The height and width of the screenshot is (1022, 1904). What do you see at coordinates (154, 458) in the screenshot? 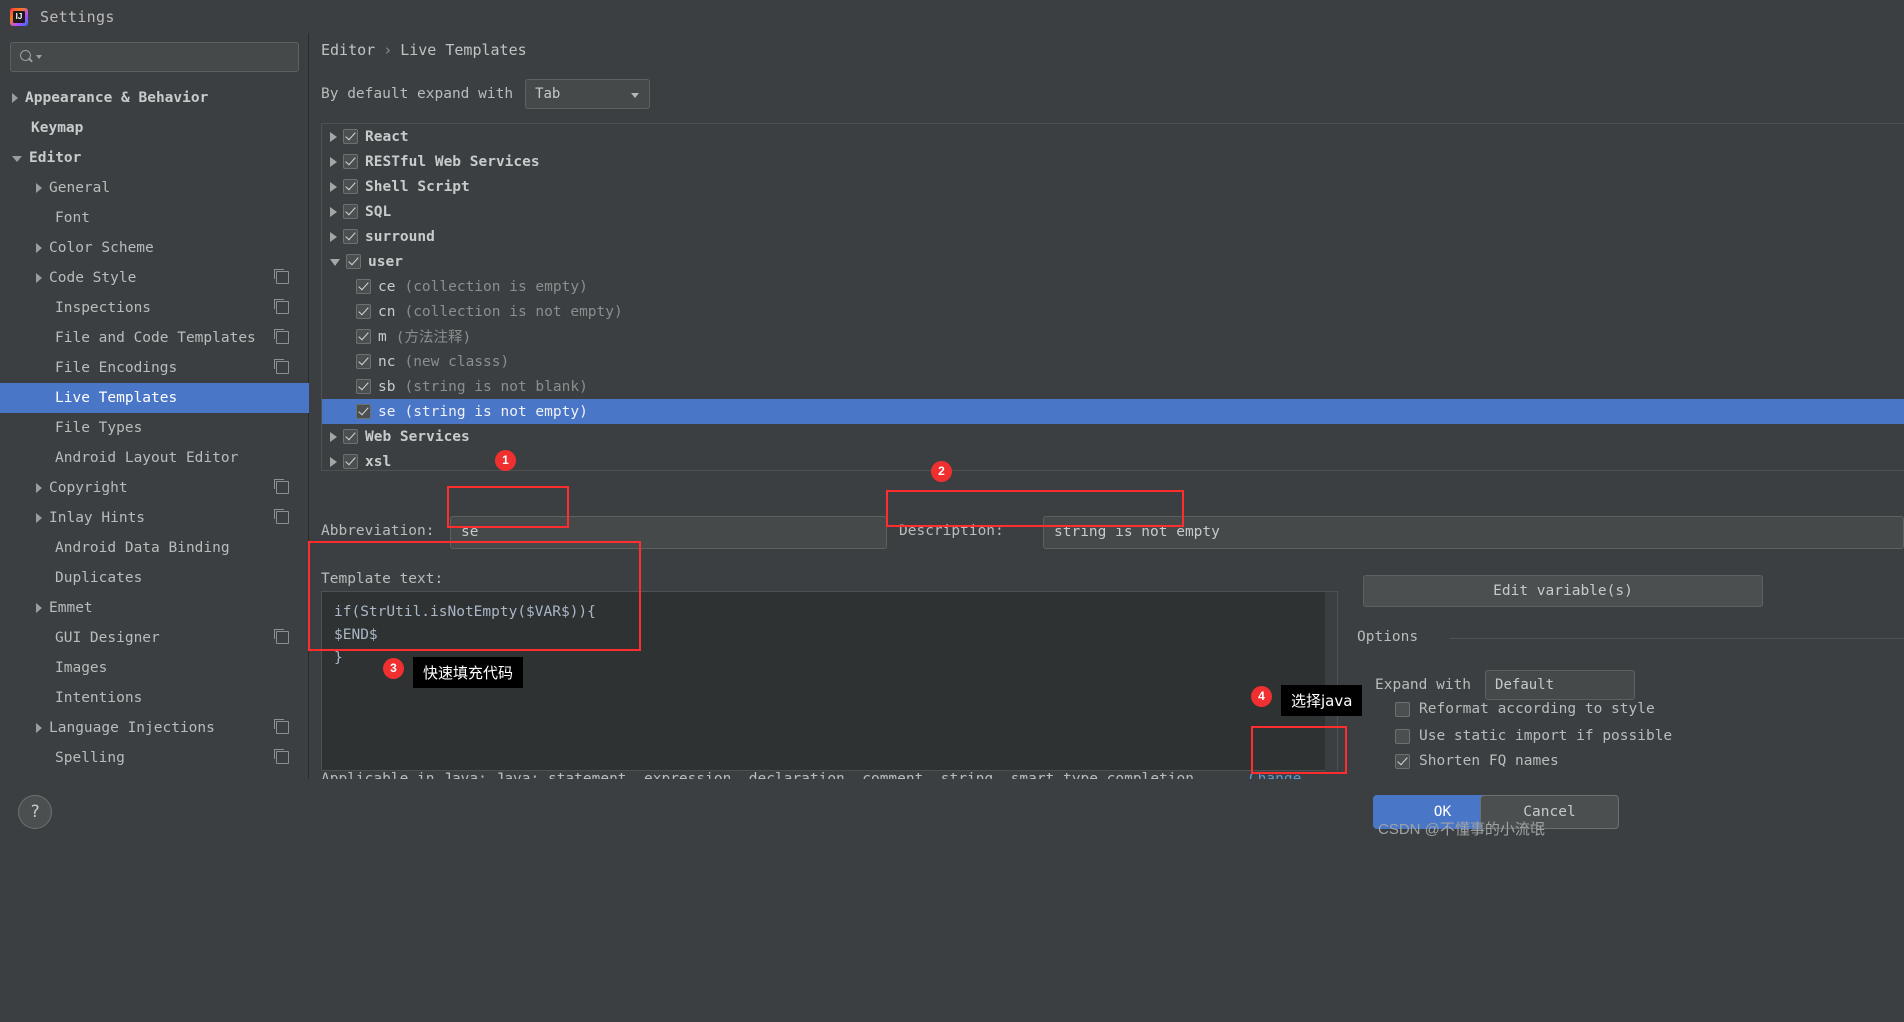
I see `sidebar-item-android-layout-editor: Android Layout Editor` at bounding box center [154, 458].